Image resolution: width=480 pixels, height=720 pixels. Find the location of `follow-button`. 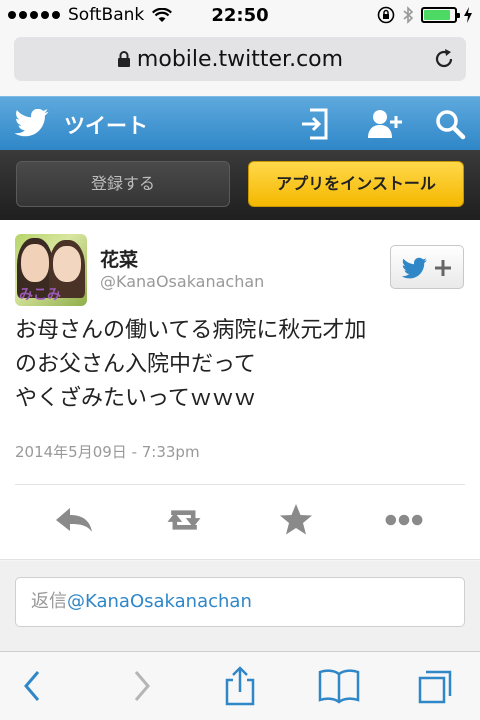

follow-button is located at coordinates (427, 267).